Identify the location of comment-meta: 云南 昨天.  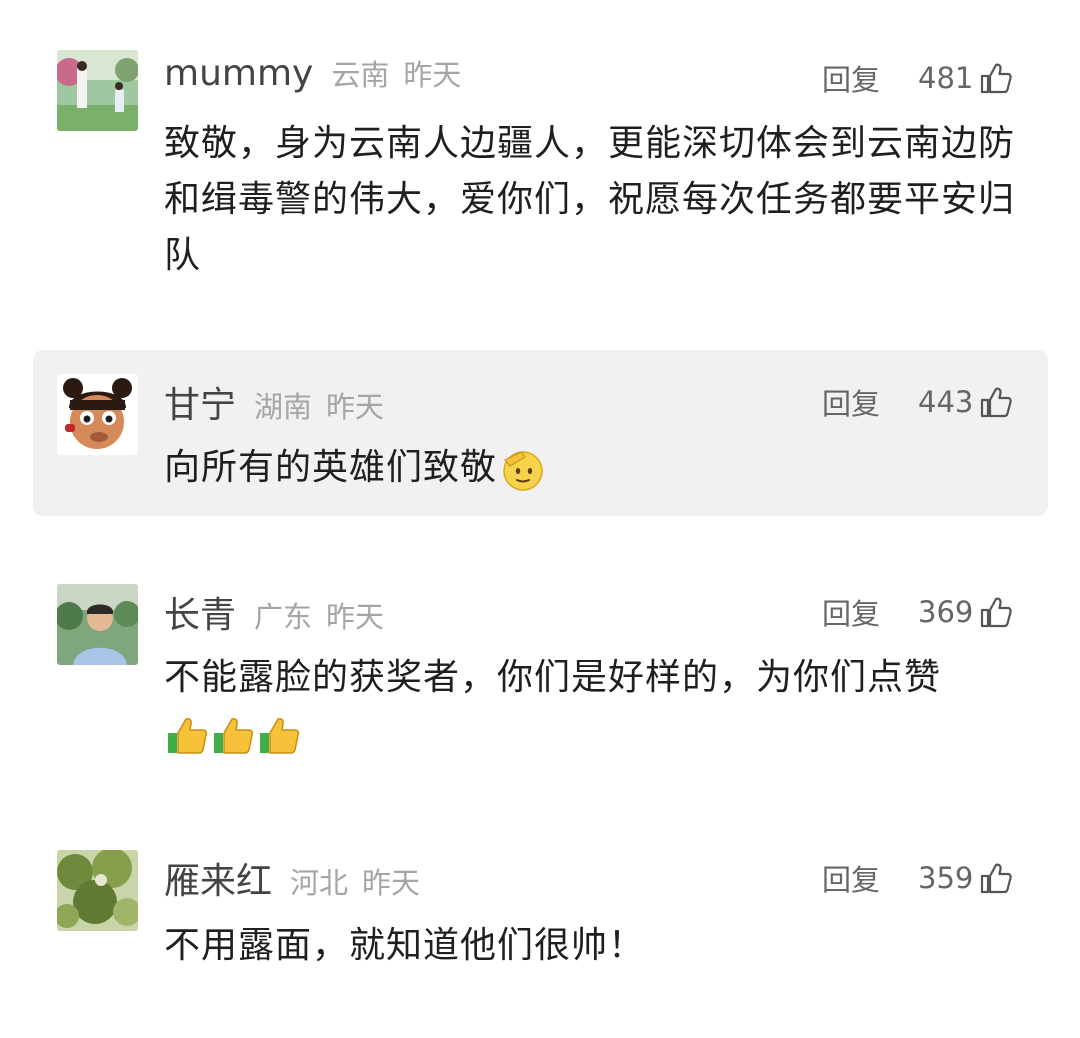
(396, 73).